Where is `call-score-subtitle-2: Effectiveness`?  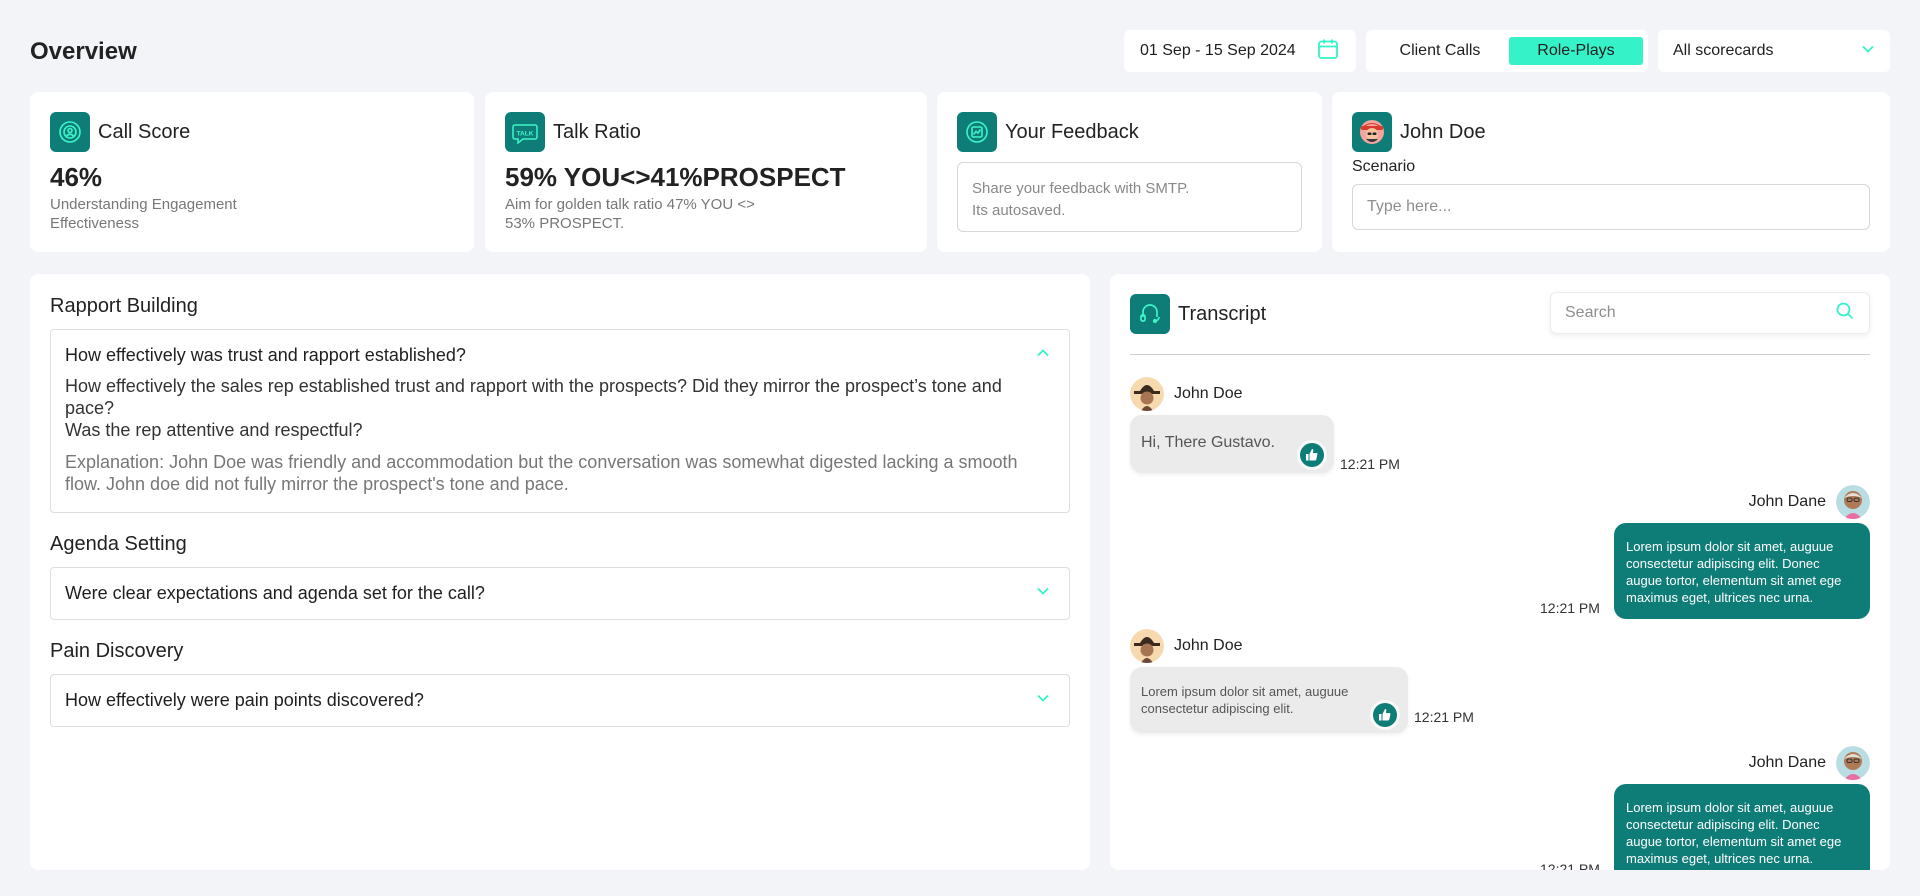
call-score-subtitle-2: Effectiveness is located at coordinates (94, 223).